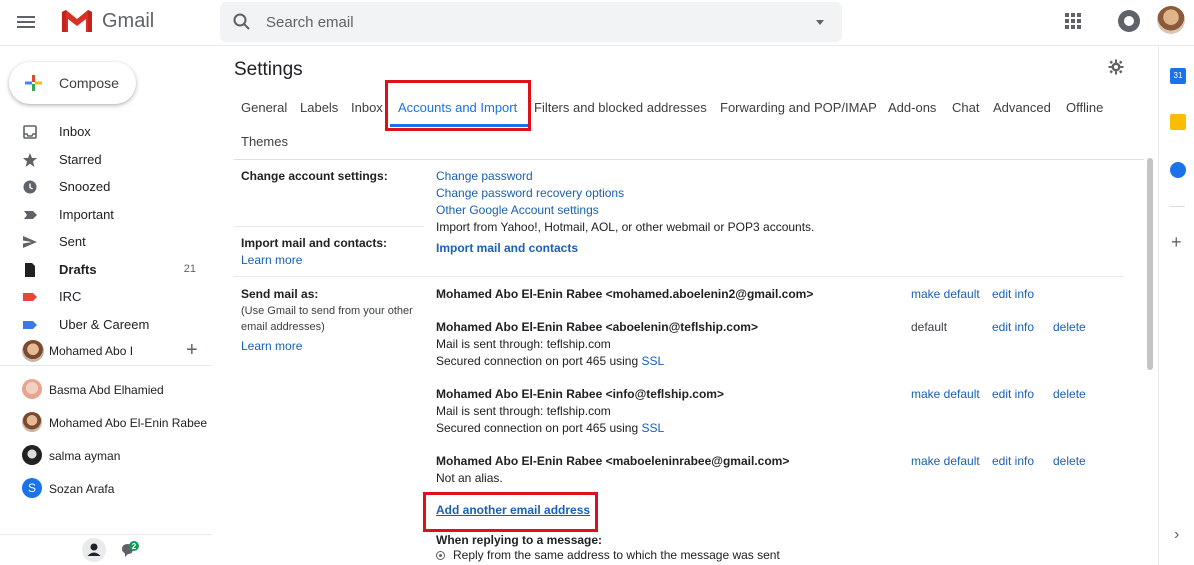  I want to click on list-item: S Sozan Arafa, so click(106, 489).